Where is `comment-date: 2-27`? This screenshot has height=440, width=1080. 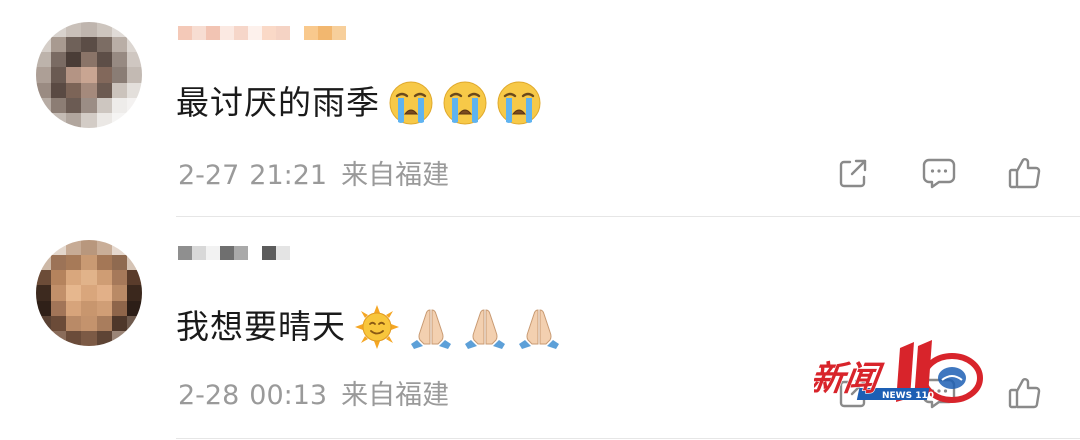
comment-date: 2-27 is located at coordinates (209, 175).